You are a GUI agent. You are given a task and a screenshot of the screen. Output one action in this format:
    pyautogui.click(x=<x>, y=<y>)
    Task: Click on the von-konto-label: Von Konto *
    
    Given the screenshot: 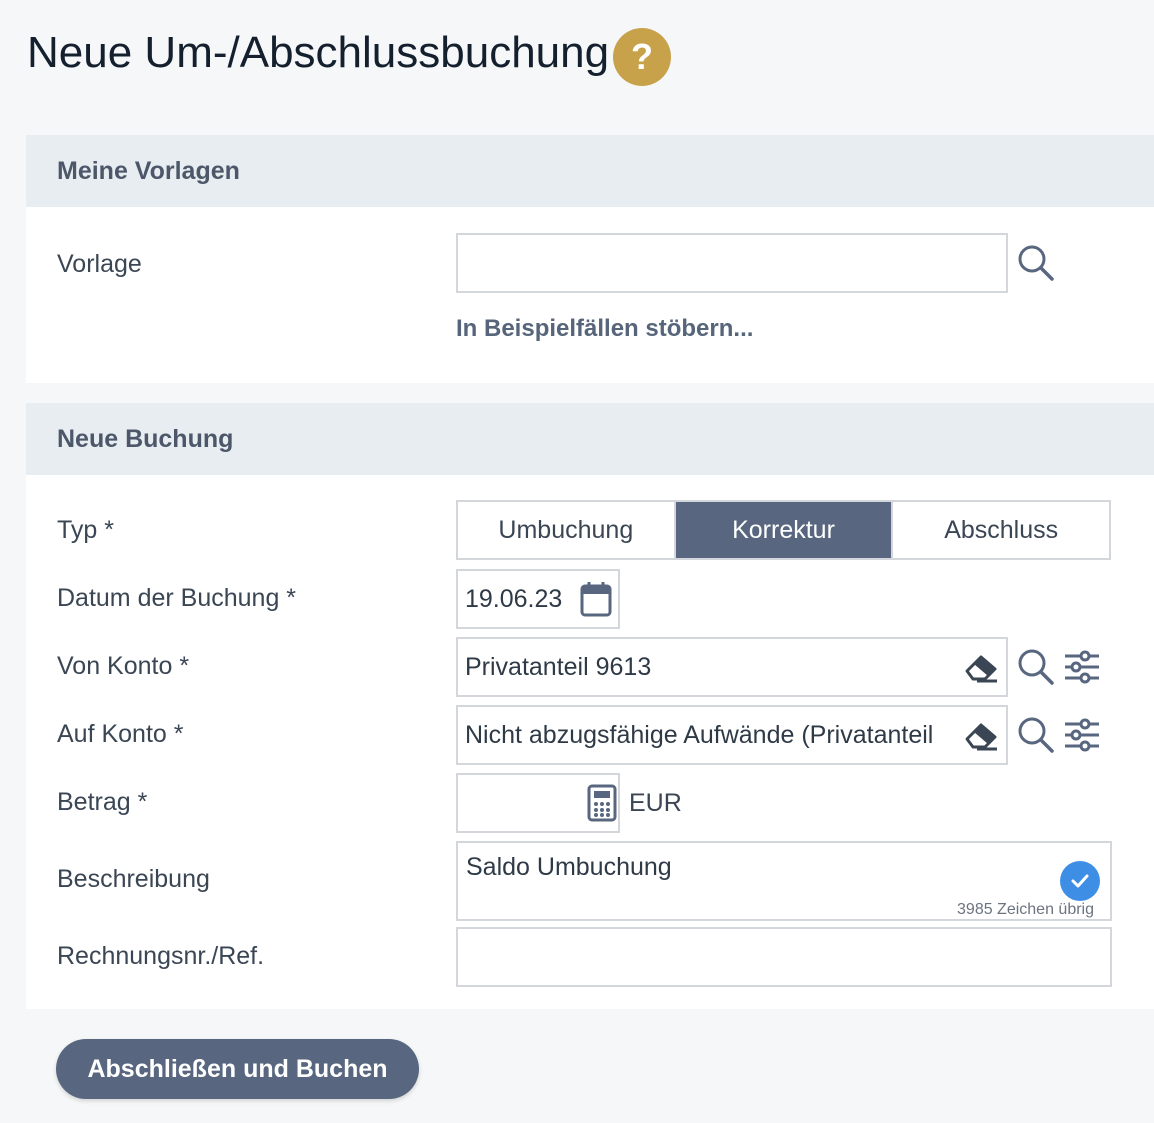 What is the action you would take?
    pyautogui.click(x=123, y=666)
    